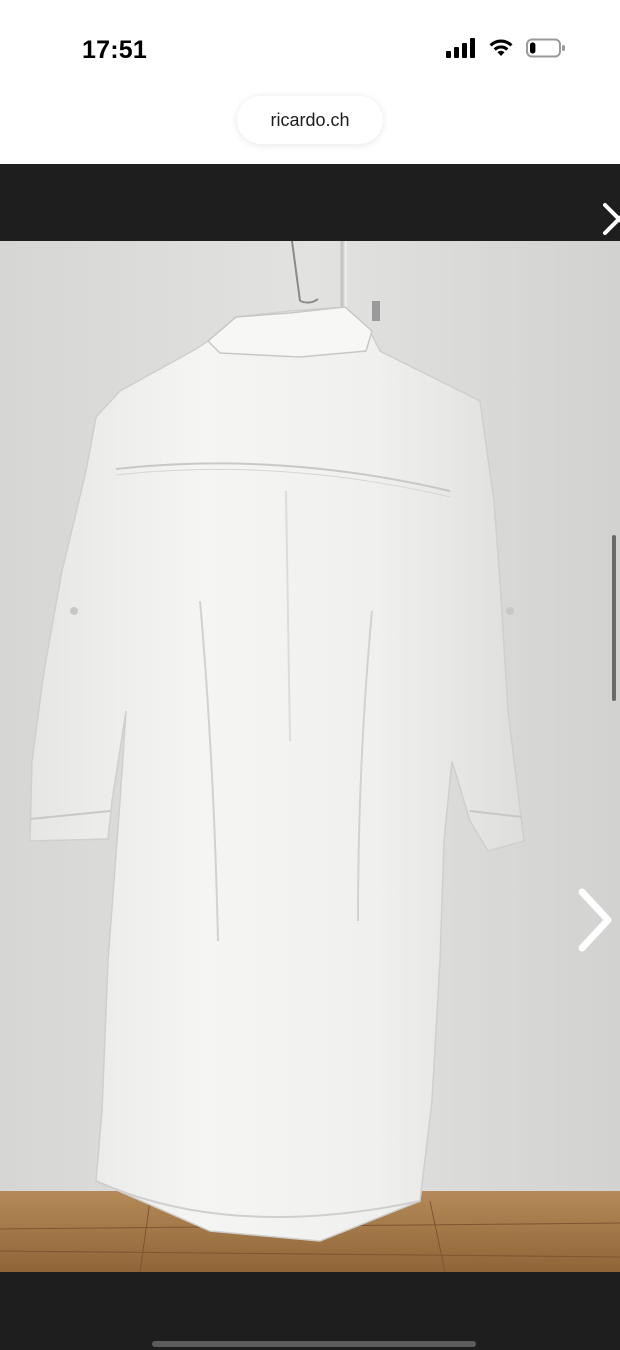 The width and height of the screenshot is (620, 1350). What do you see at coordinates (598, 924) in the screenshot?
I see `chevron-right-icon` at bounding box center [598, 924].